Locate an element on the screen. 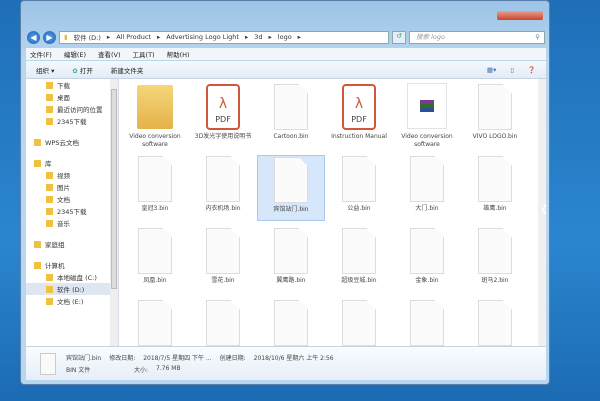 Image resolution: width=600 pixels, height=401 pixels. search-input: 搜索 logo ⚲ is located at coordinates (477, 37).